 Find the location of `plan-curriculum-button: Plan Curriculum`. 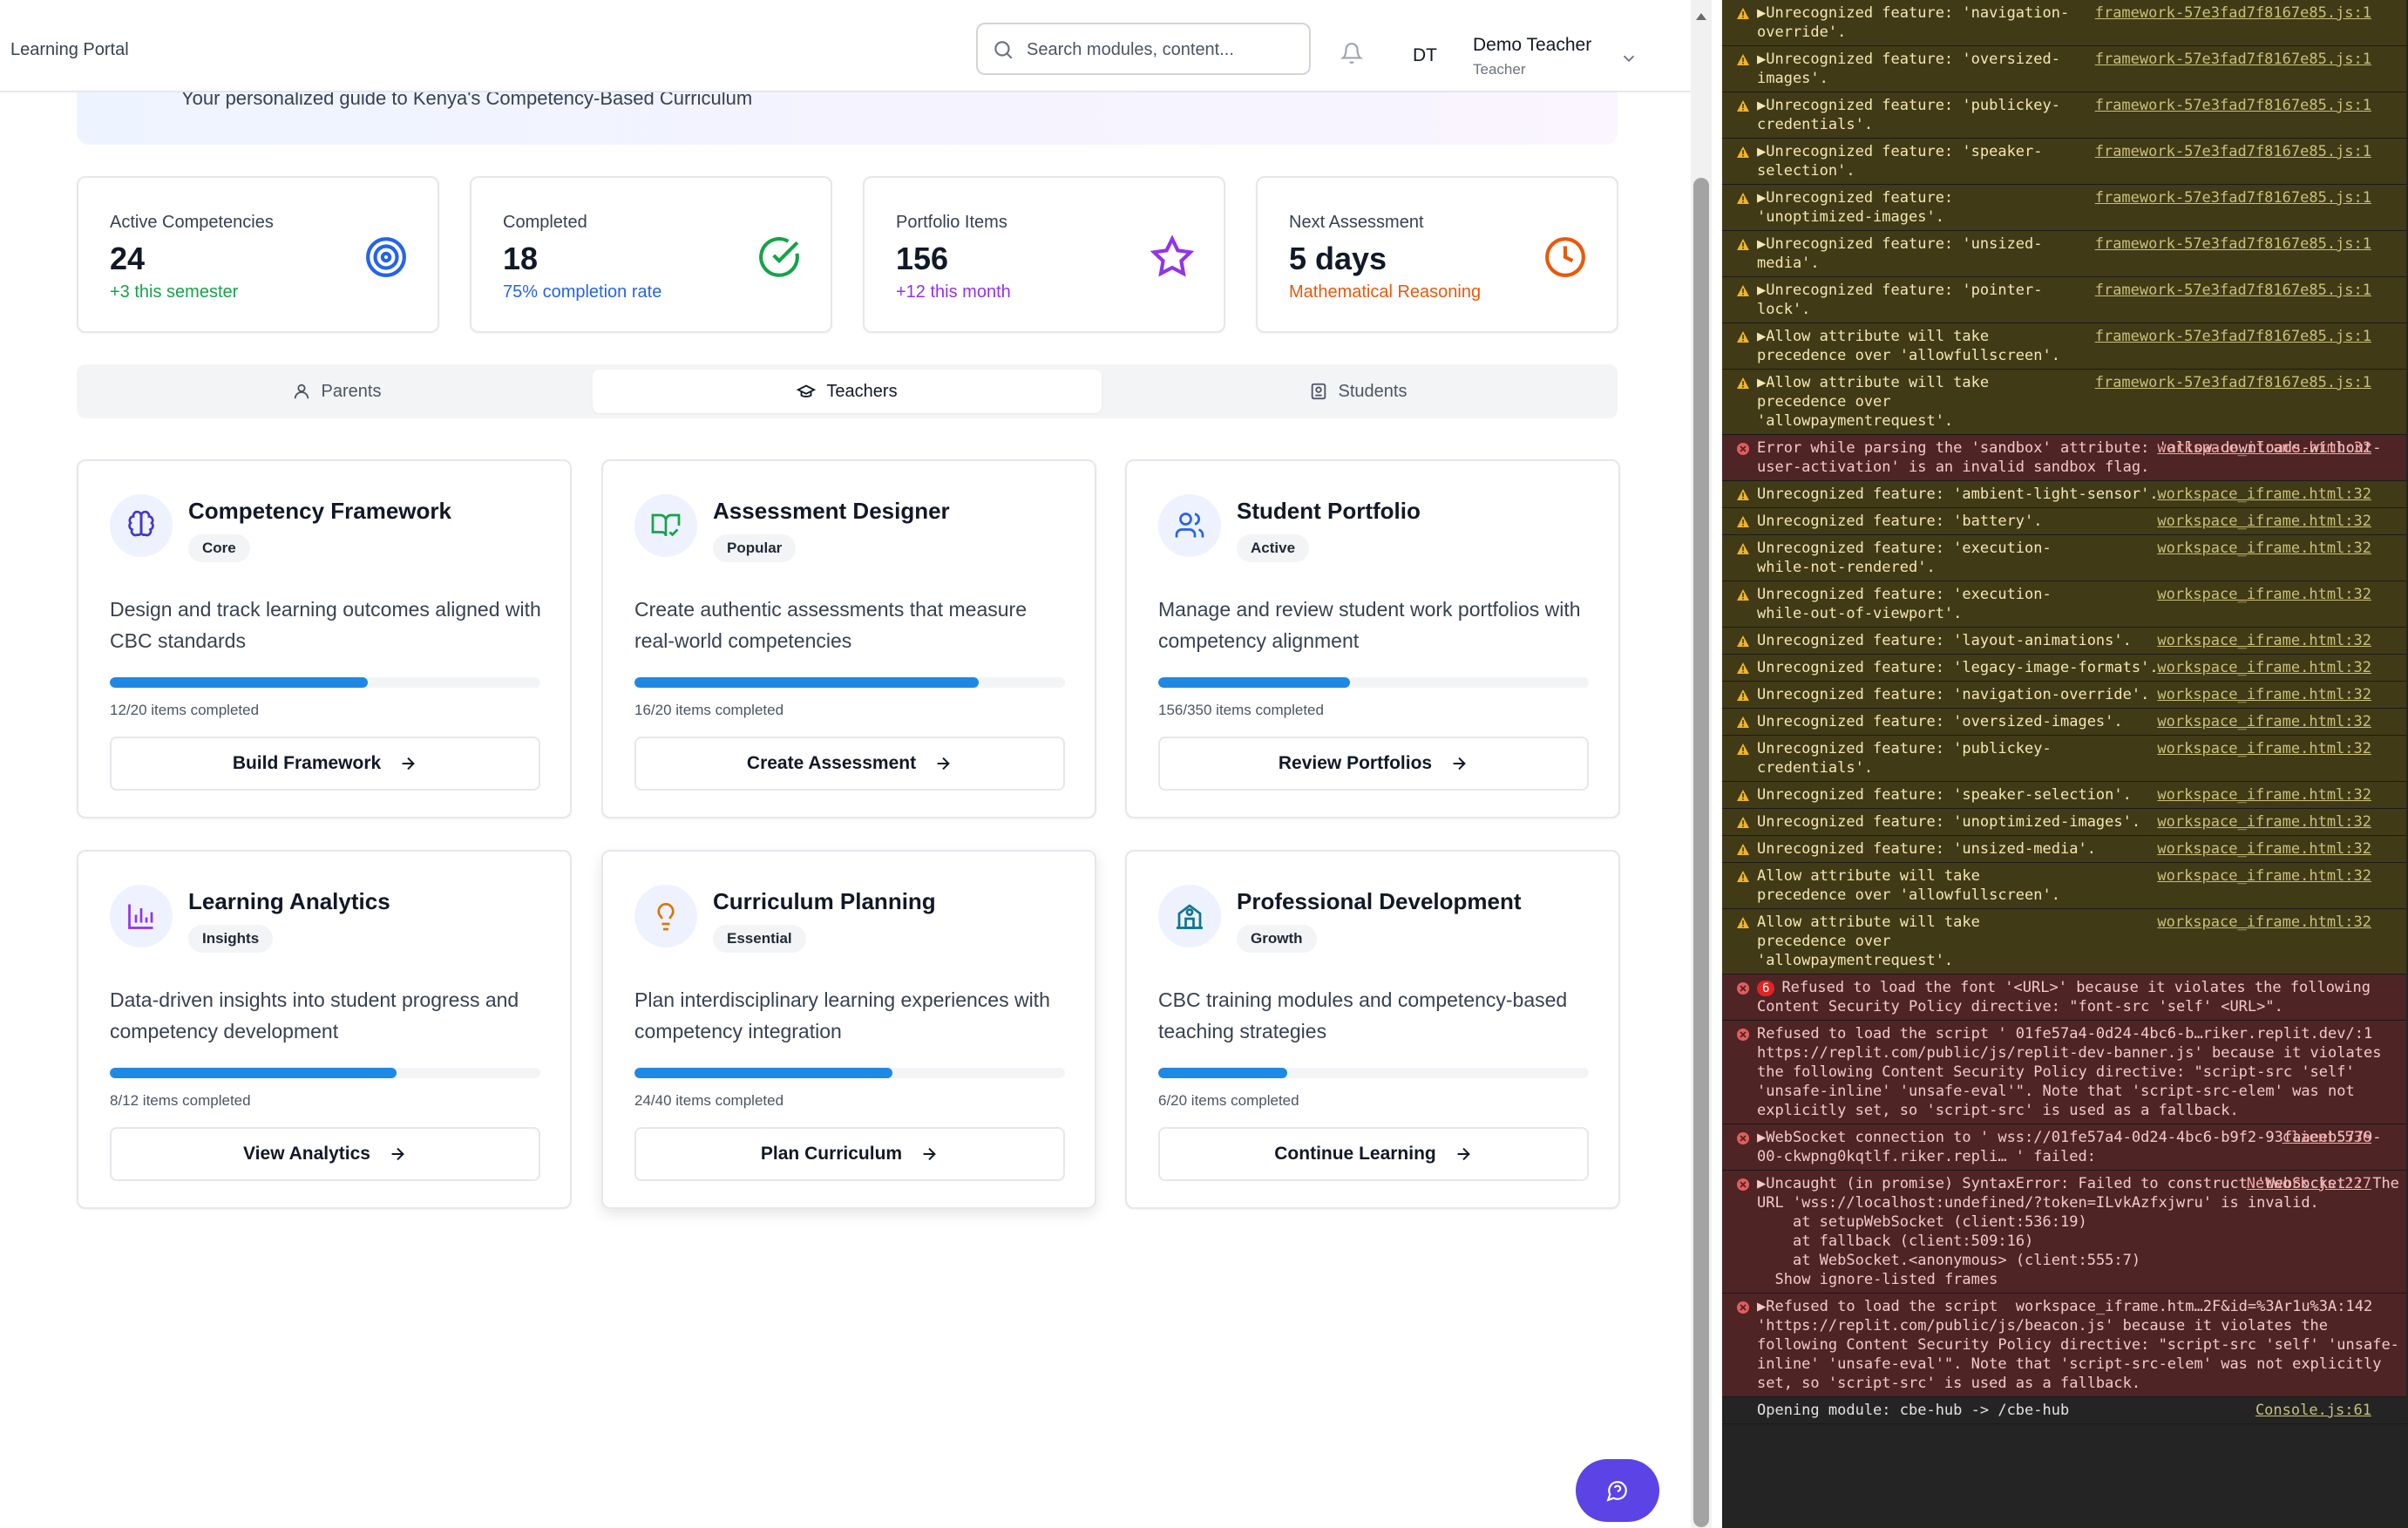

plan-curriculum-button: Plan Curriculum is located at coordinates (850, 1154).